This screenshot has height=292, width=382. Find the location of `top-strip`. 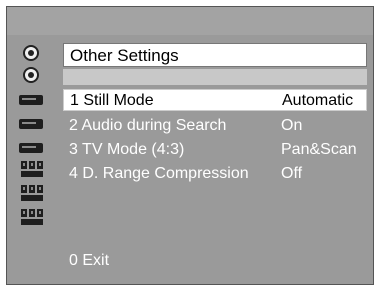

top-strip is located at coordinates (190, 21).